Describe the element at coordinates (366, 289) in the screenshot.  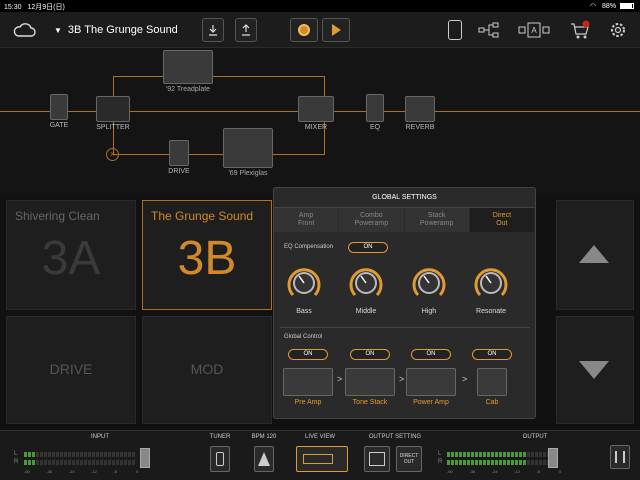
I see `middle-knob: Middle` at that location.